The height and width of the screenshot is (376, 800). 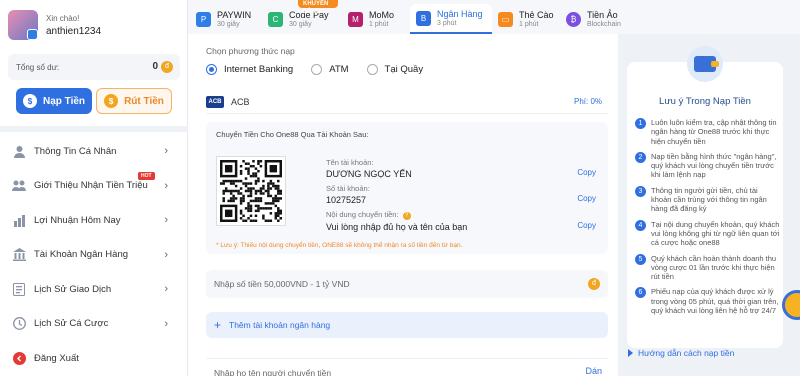 What do you see at coordinates (586, 172) in the screenshot?
I see `copy-account-name-button: Copy` at bounding box center [586, 172].